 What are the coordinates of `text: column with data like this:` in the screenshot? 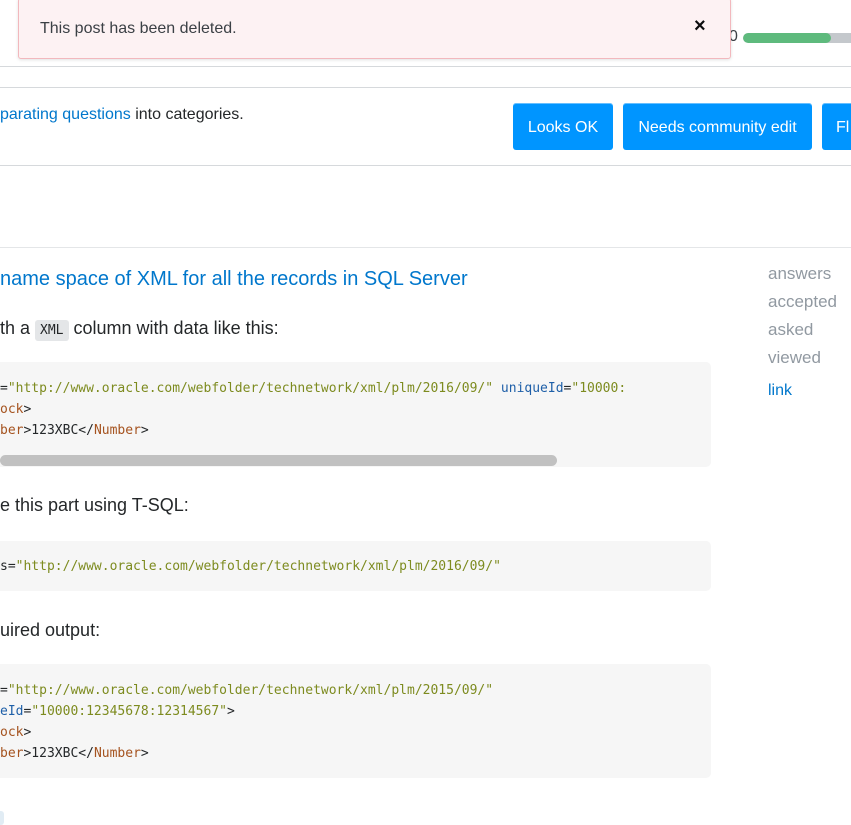 It's located at (173, 328).